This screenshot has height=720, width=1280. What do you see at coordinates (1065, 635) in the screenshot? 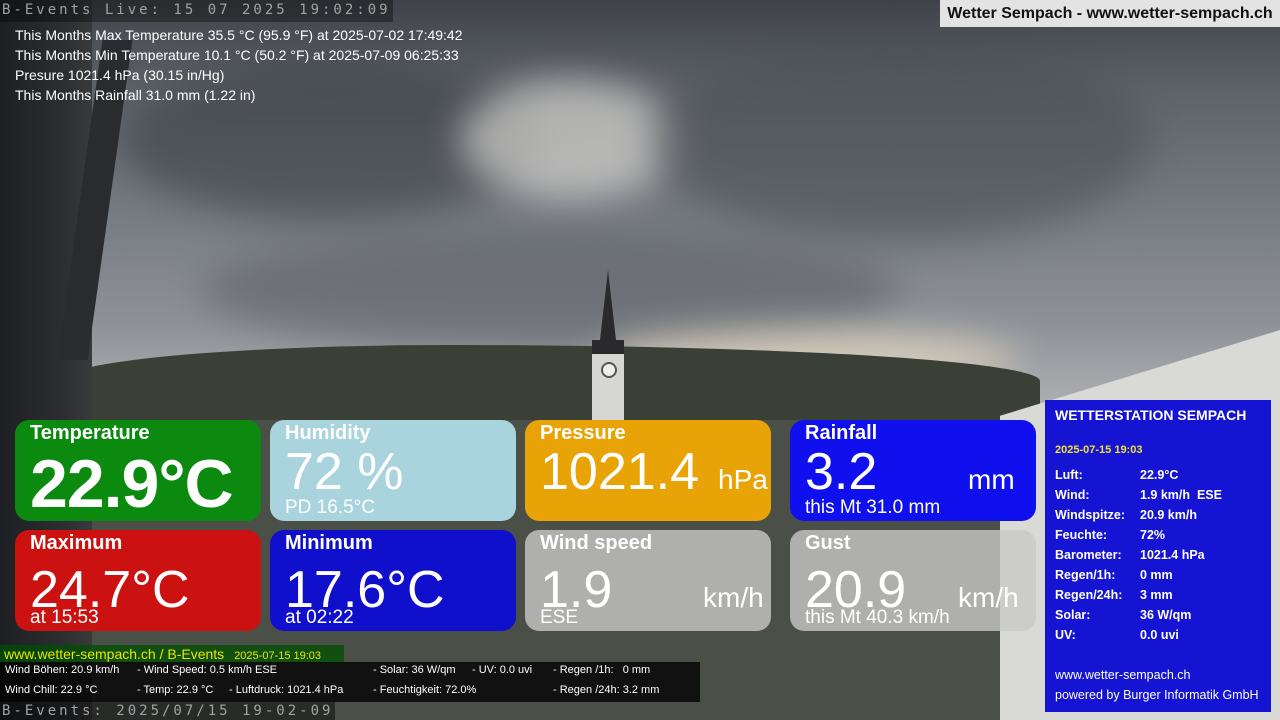
I see `station-key: UV:` at bounding box center [1065, 635].